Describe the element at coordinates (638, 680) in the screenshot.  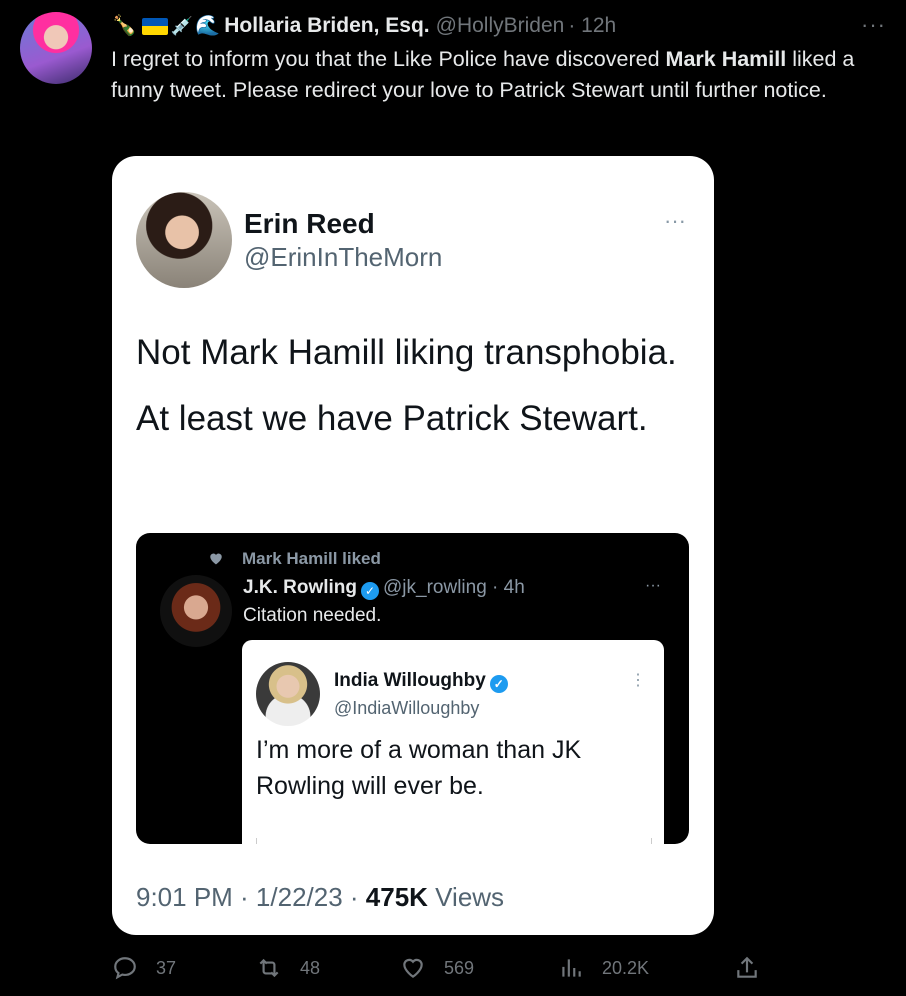
I see `india-more-icon: ⋮` at that location.